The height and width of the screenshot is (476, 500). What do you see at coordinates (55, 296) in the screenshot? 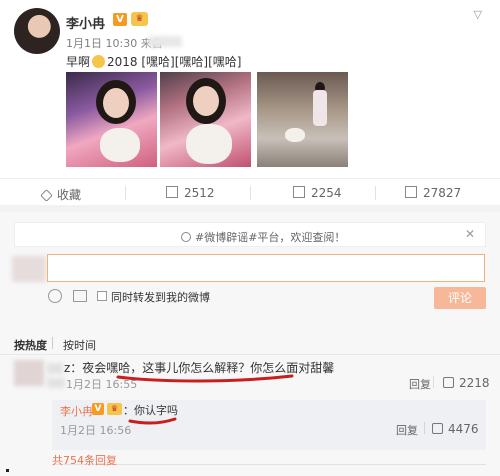
I see `emoji-picker-icon` at bounding box center [55, 296].